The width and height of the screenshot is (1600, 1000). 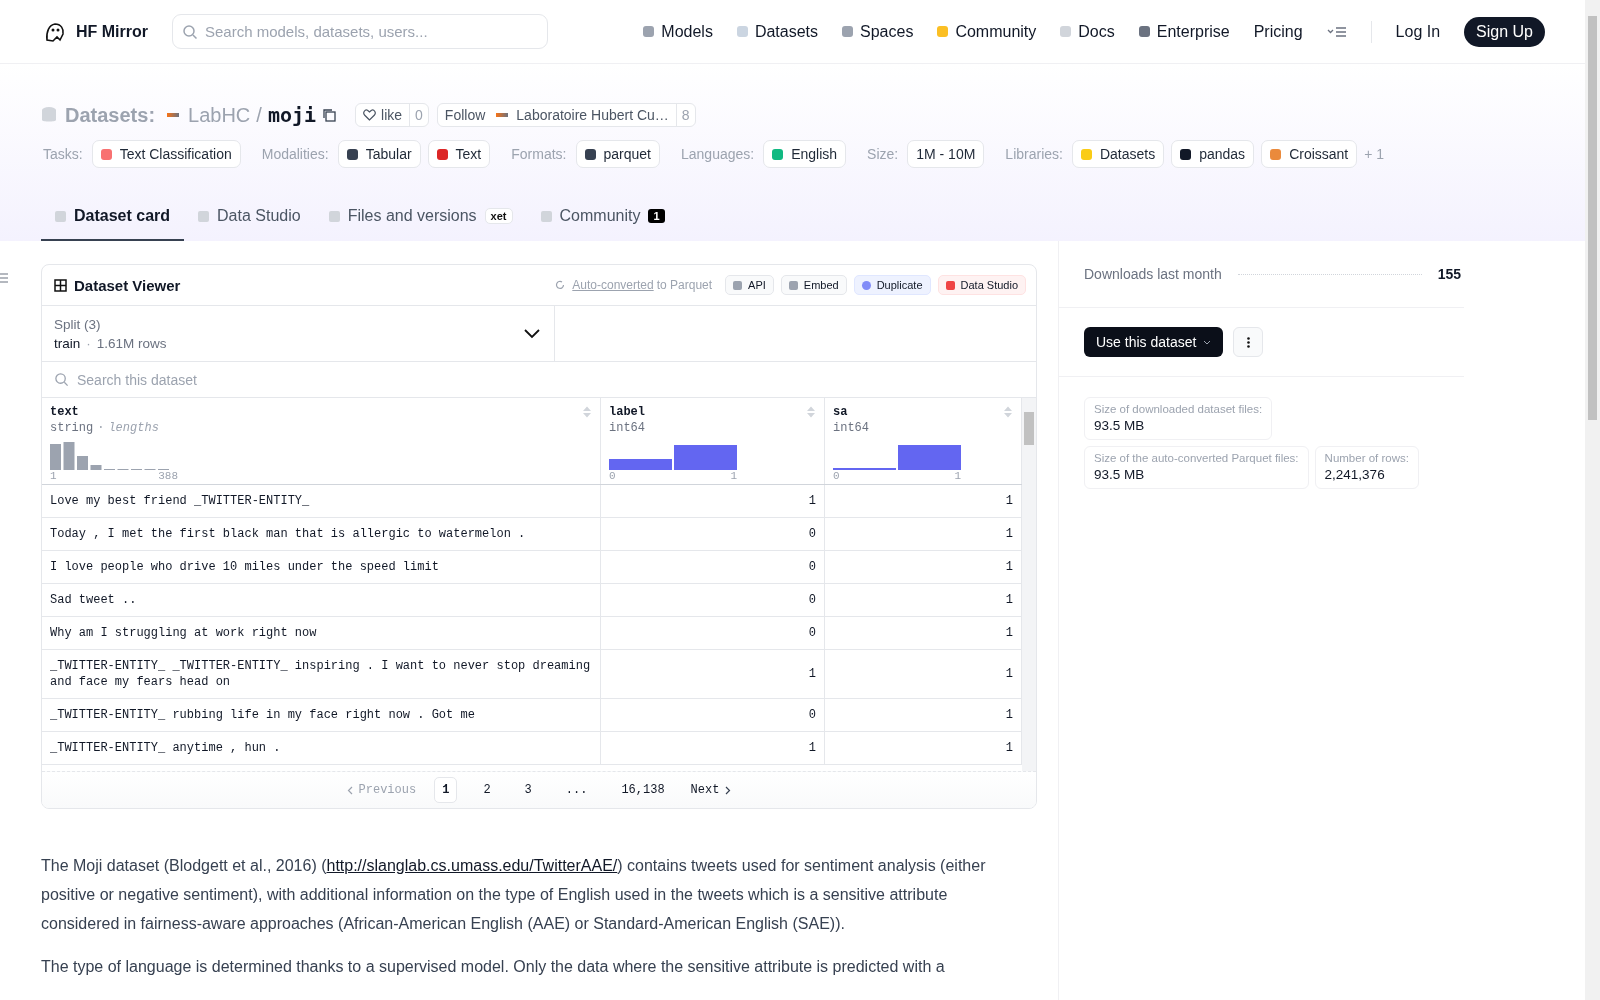 I want to click on login-link: Log In, so click(x=1418, y=31).